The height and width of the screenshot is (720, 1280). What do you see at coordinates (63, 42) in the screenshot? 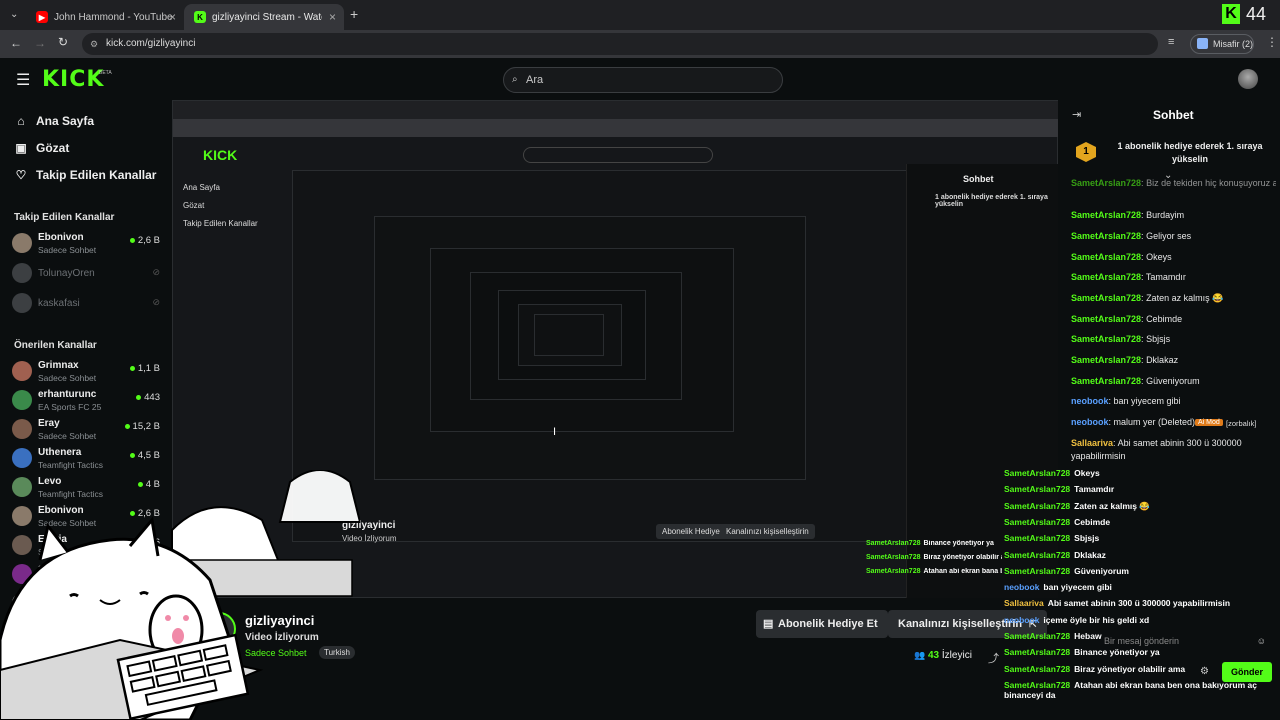
I see `reload-icon: ↻` at bounding box center [63, 42].